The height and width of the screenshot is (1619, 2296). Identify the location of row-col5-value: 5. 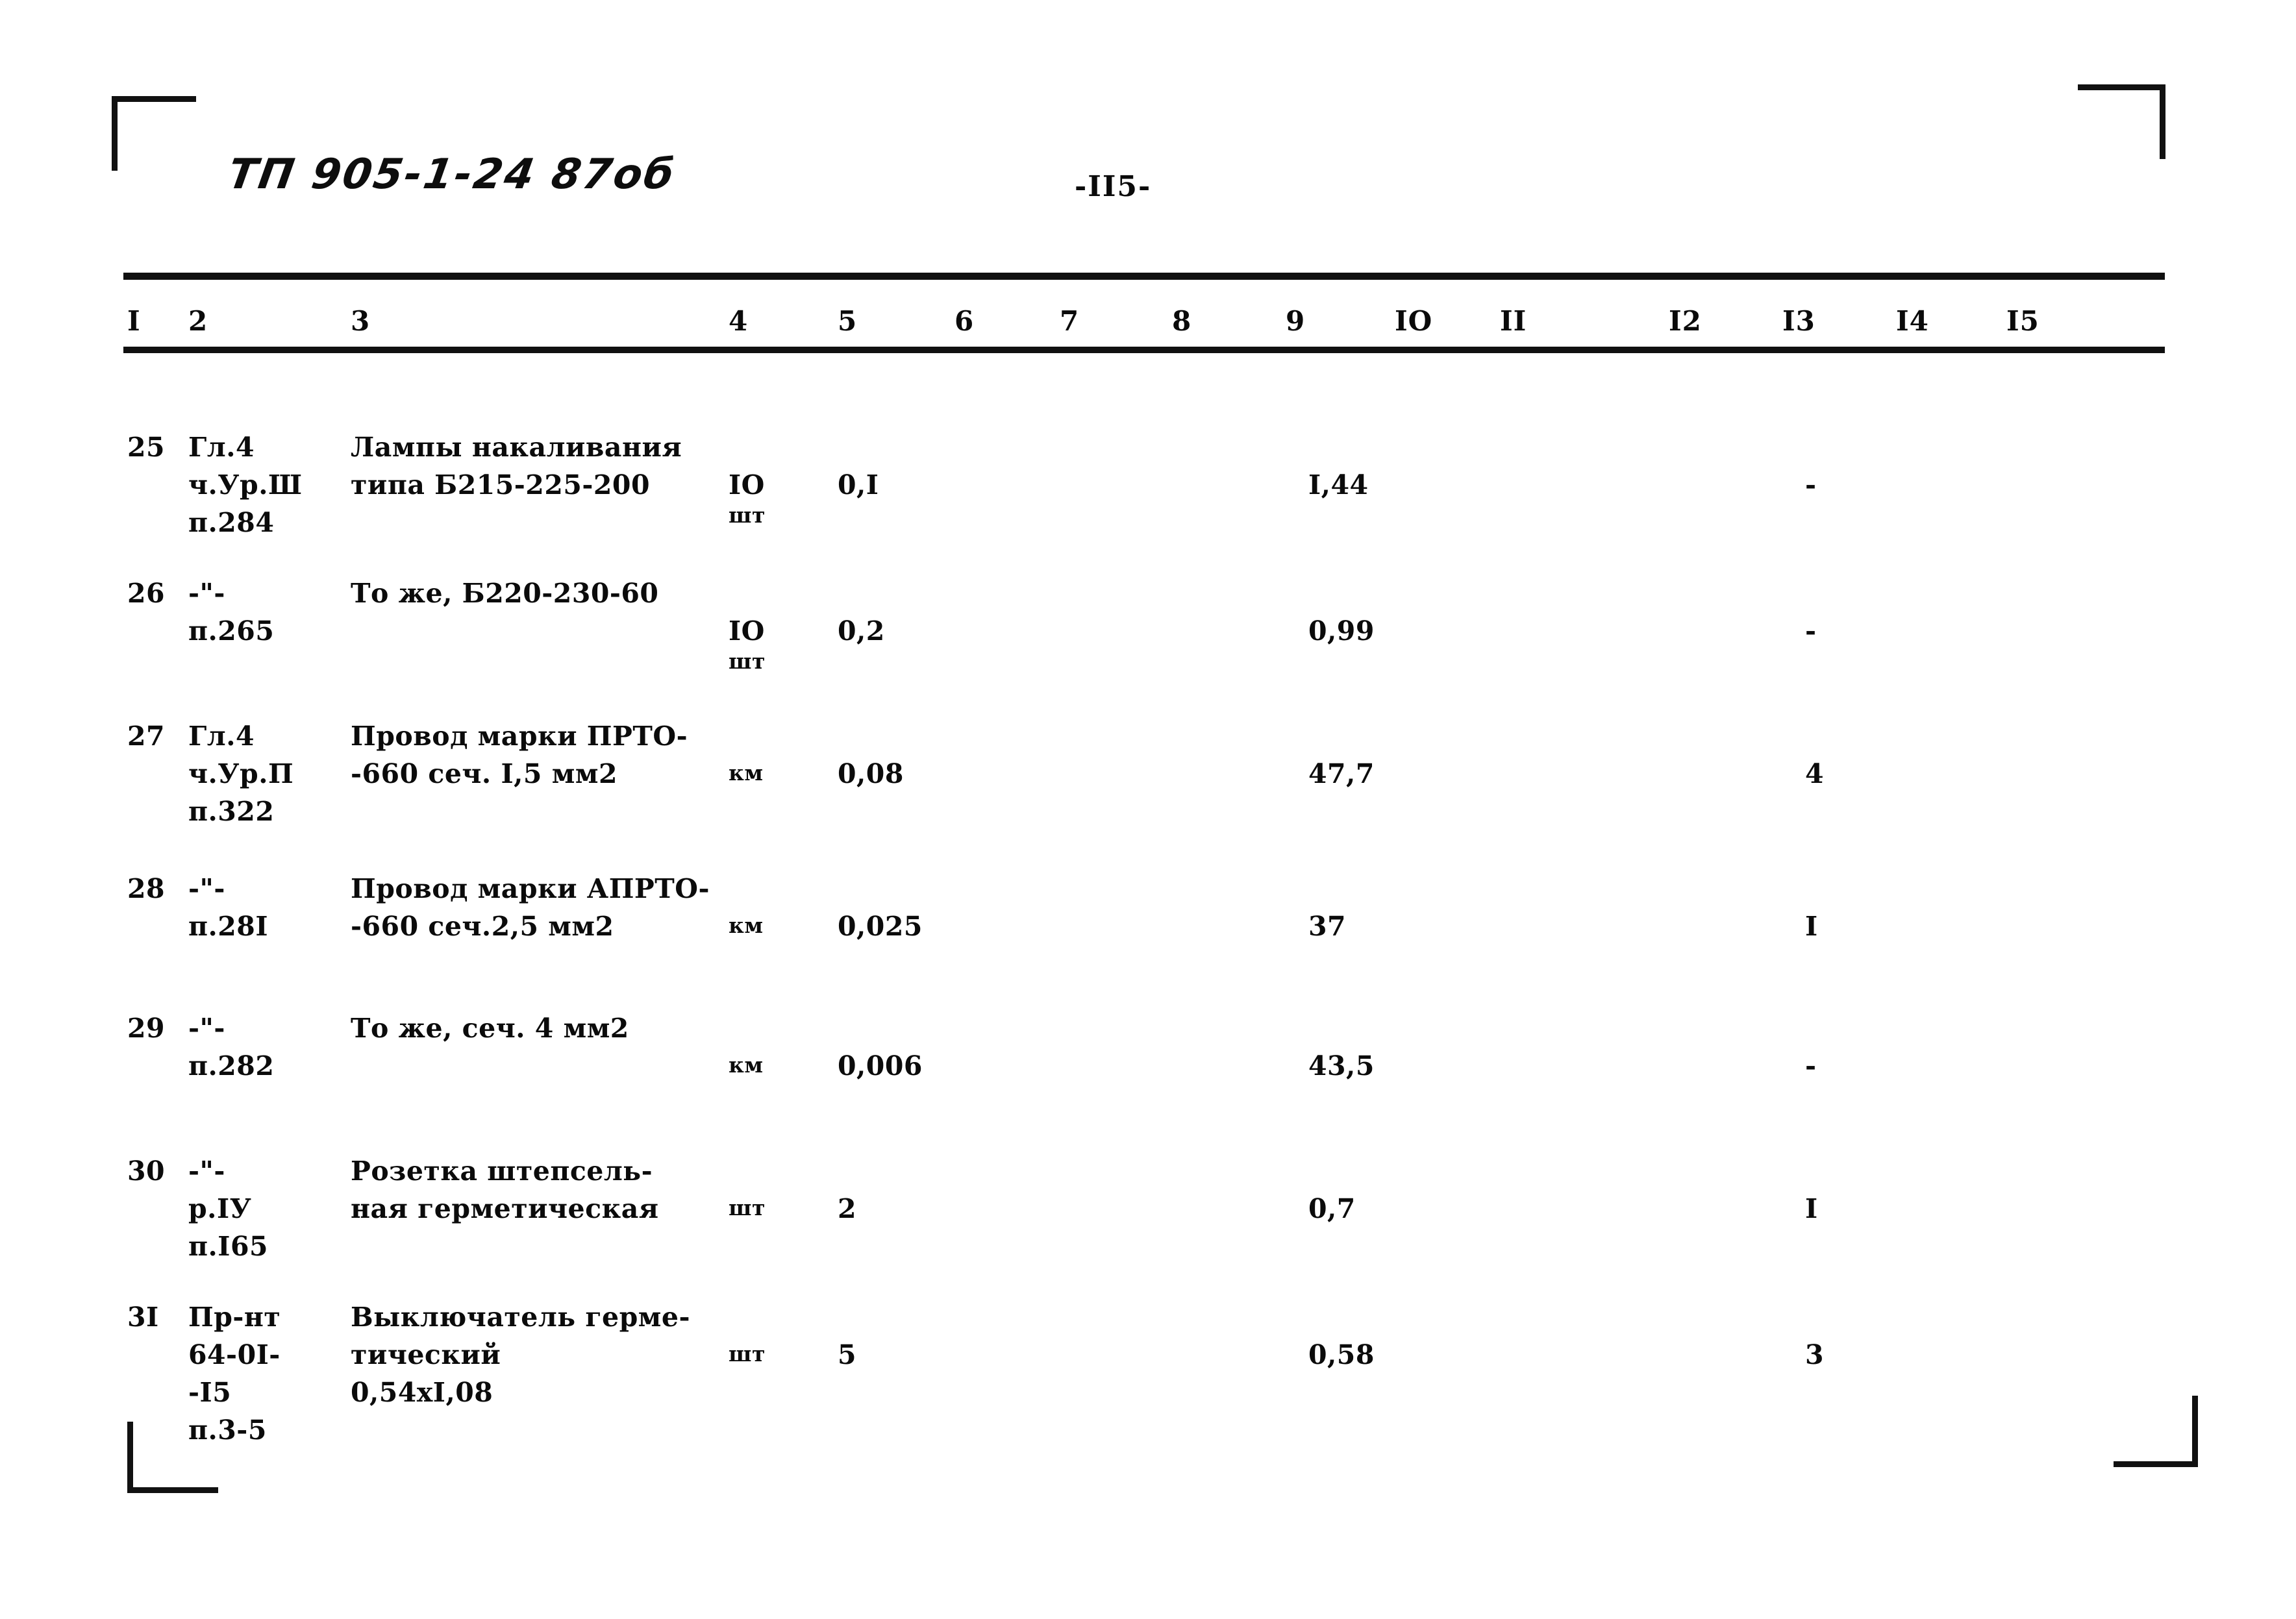
(848, 1354).